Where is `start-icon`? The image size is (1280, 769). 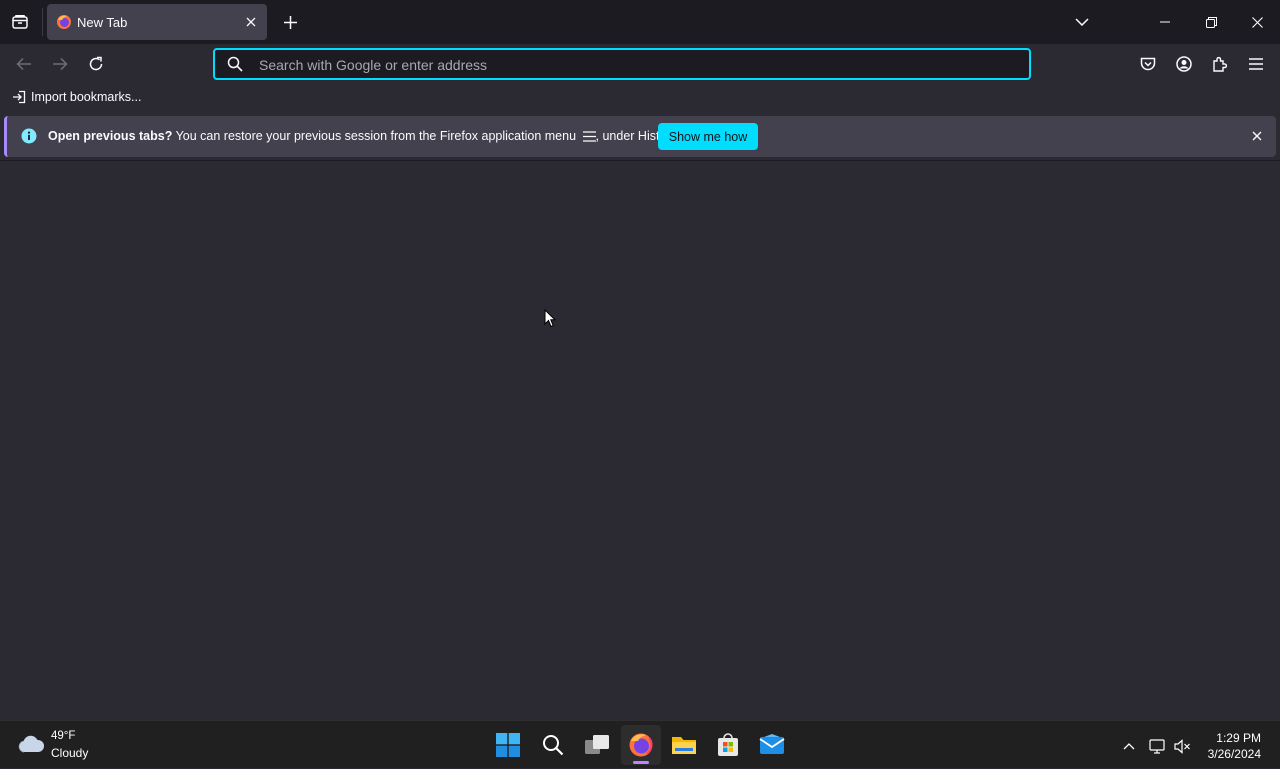 start-icon is located at coordinates (508, 745).